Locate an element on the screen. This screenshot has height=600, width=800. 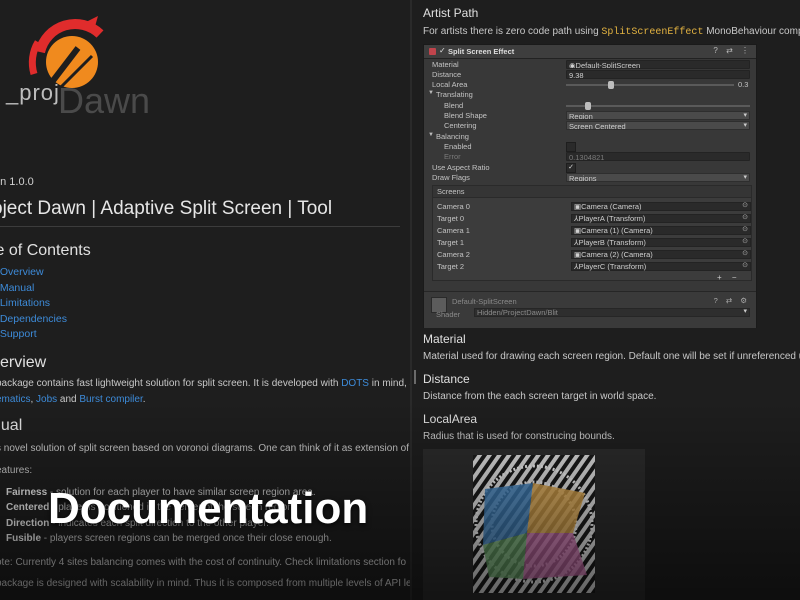
dots-link: DOTS is located at coordinates (355, 383).